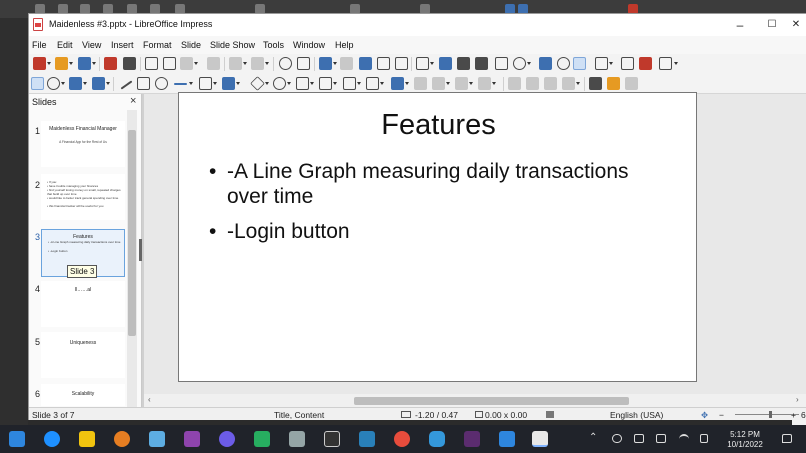  Describe the element at coordinates (235, 63) in the screenshot. I see `undo-icon` at that location.